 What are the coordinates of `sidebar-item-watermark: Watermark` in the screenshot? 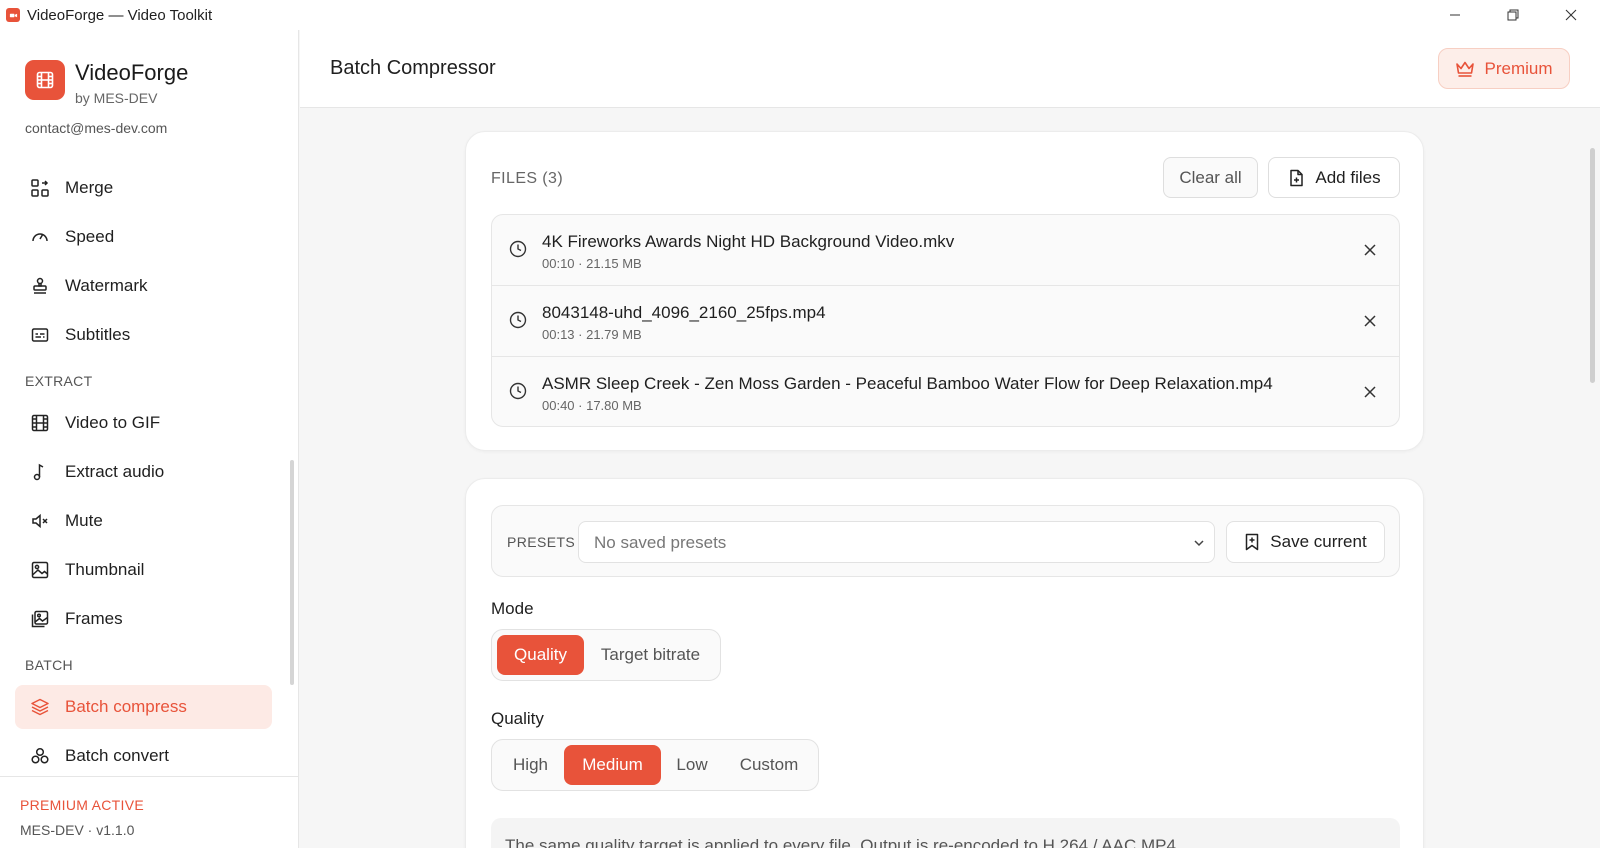 It's located at (143, 286).